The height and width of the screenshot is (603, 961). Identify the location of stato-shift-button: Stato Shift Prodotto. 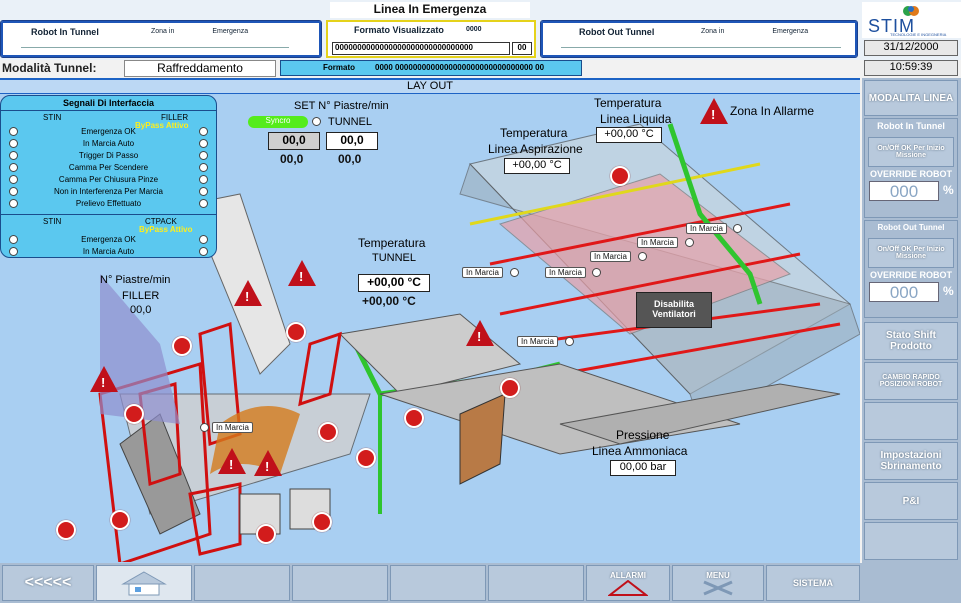
(911, 341).